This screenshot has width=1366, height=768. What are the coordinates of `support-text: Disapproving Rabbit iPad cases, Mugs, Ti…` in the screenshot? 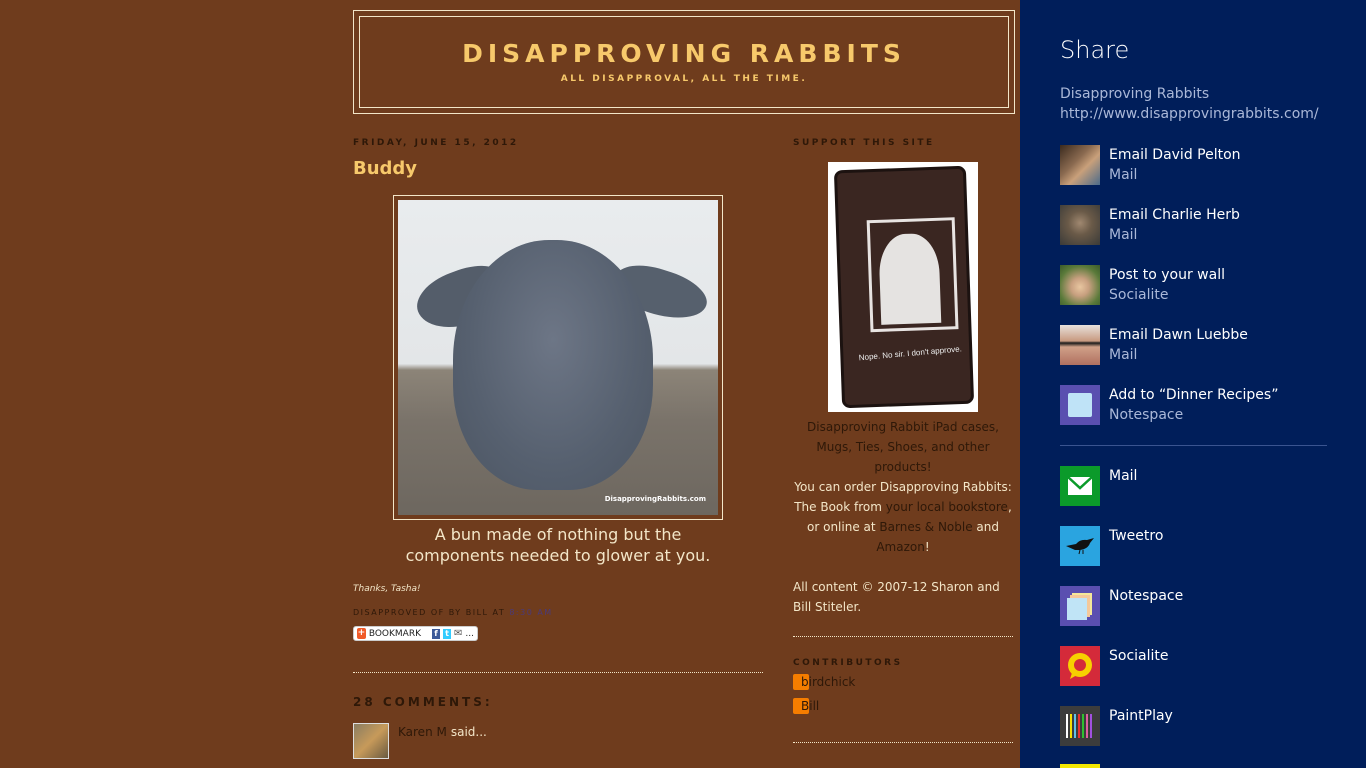 It's located at (903, 487).